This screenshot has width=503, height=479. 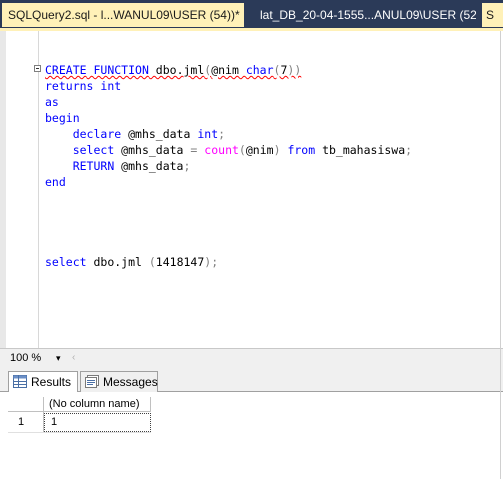 What do you see at coordinates (55, 182) in the screenshot?
I see `code-token: end` at bounding box center [55, 182].